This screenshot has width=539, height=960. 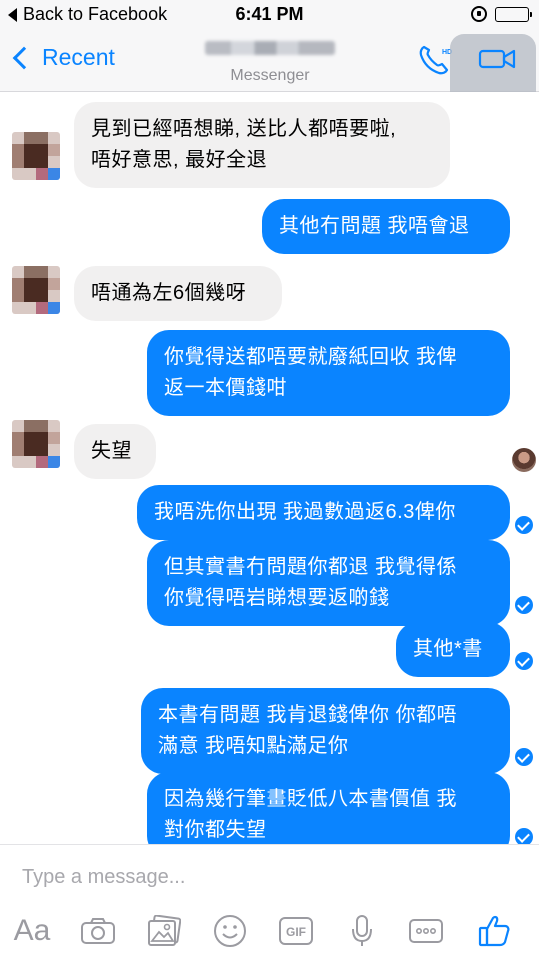 I want to click on message-line: 對你都失望, so click(x=215, y=830).